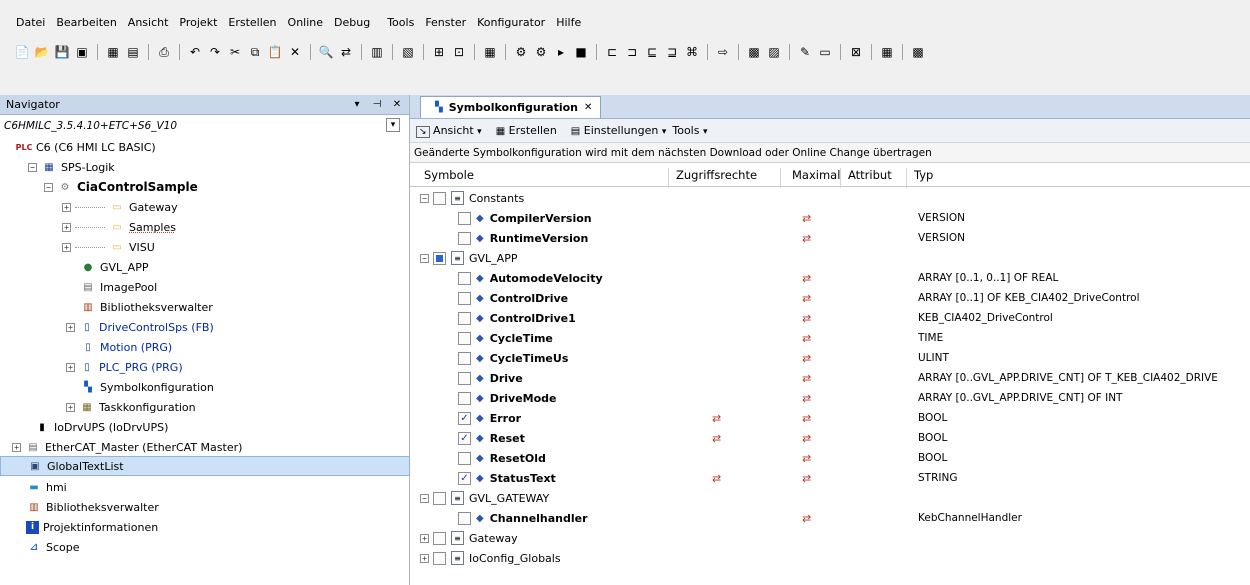 Image resolution: width=1250 pixels, height=585 pixels. I want to click on einstellungen-dropdown: ▤ Einstellungen ▾, so click(619, 130).